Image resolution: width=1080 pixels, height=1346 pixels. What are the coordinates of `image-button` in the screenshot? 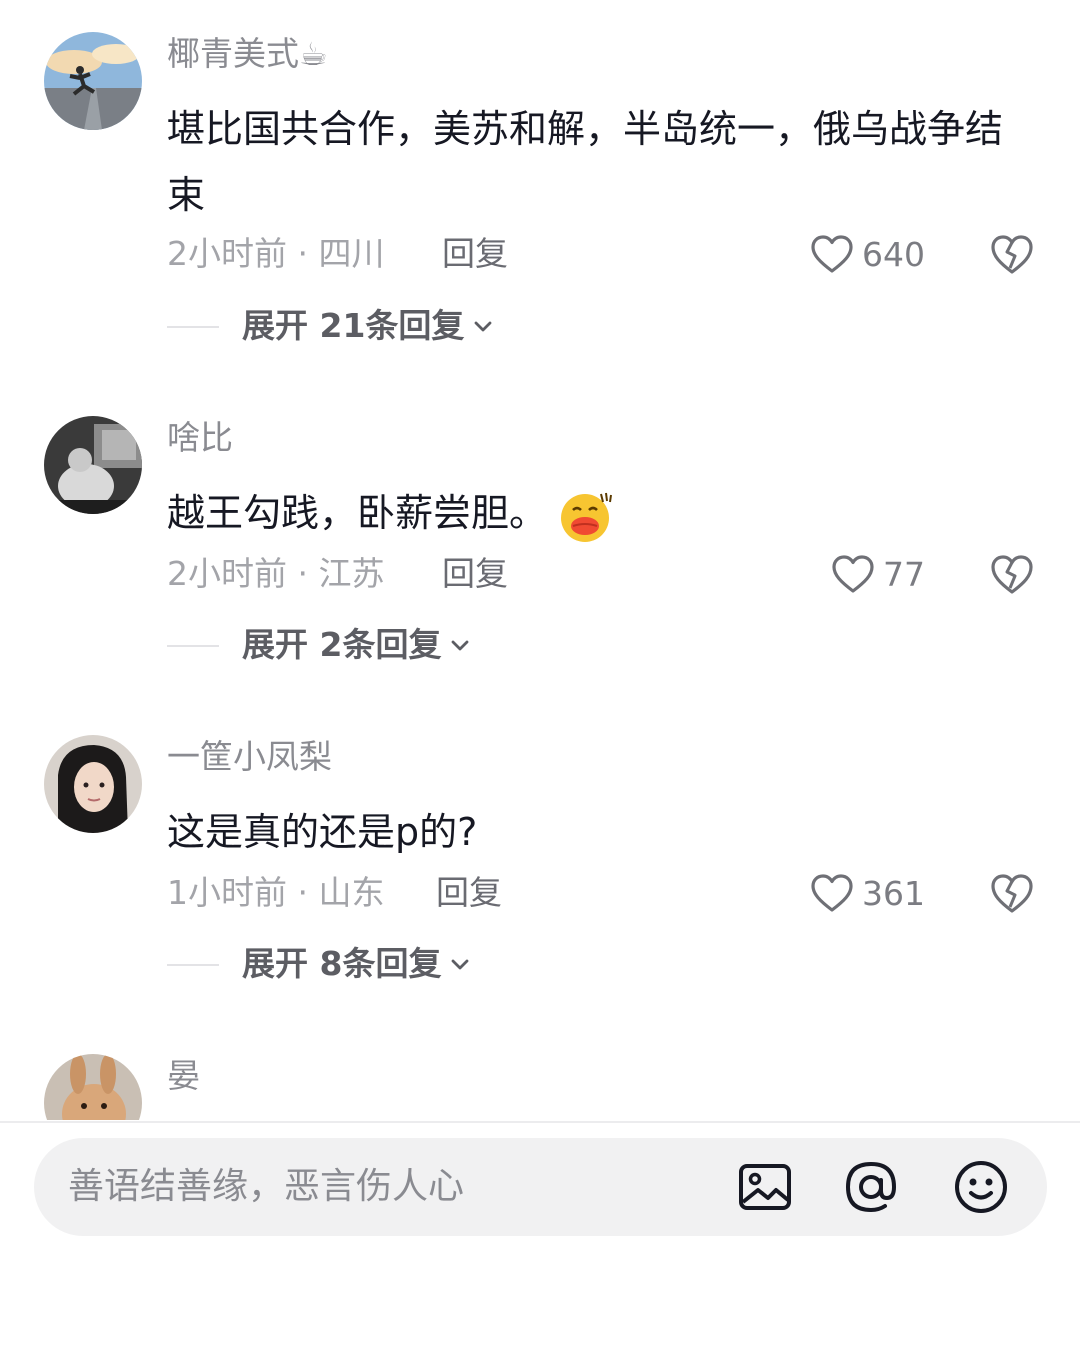 It's located at (765, 1187).